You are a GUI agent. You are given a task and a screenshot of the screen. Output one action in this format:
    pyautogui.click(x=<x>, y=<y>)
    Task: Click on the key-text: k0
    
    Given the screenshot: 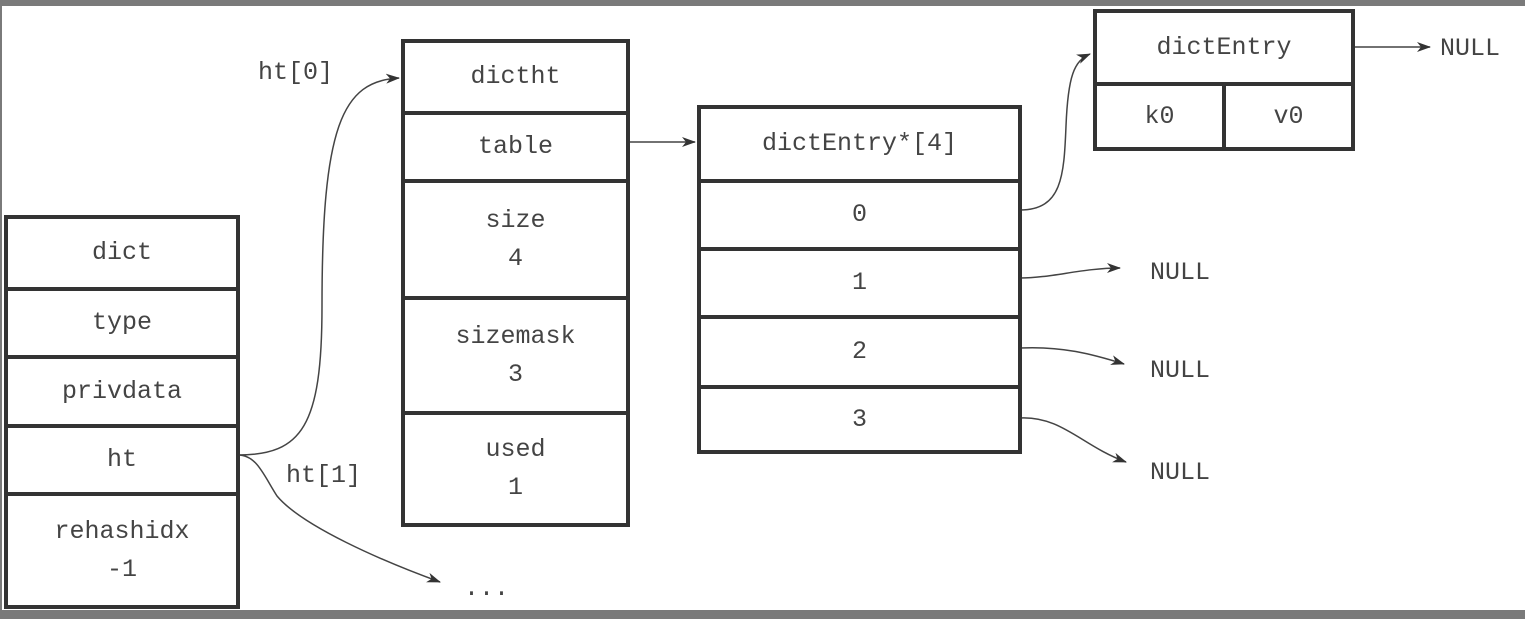 What is the action you would take?
    pyautogui.click(x=1159, y=116)
    